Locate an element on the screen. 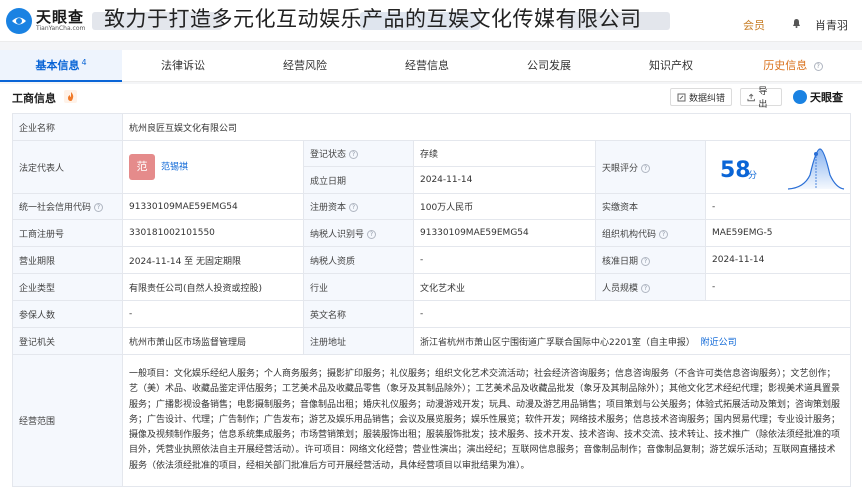  export-button: 导出 is located at coordinates (761, 98).